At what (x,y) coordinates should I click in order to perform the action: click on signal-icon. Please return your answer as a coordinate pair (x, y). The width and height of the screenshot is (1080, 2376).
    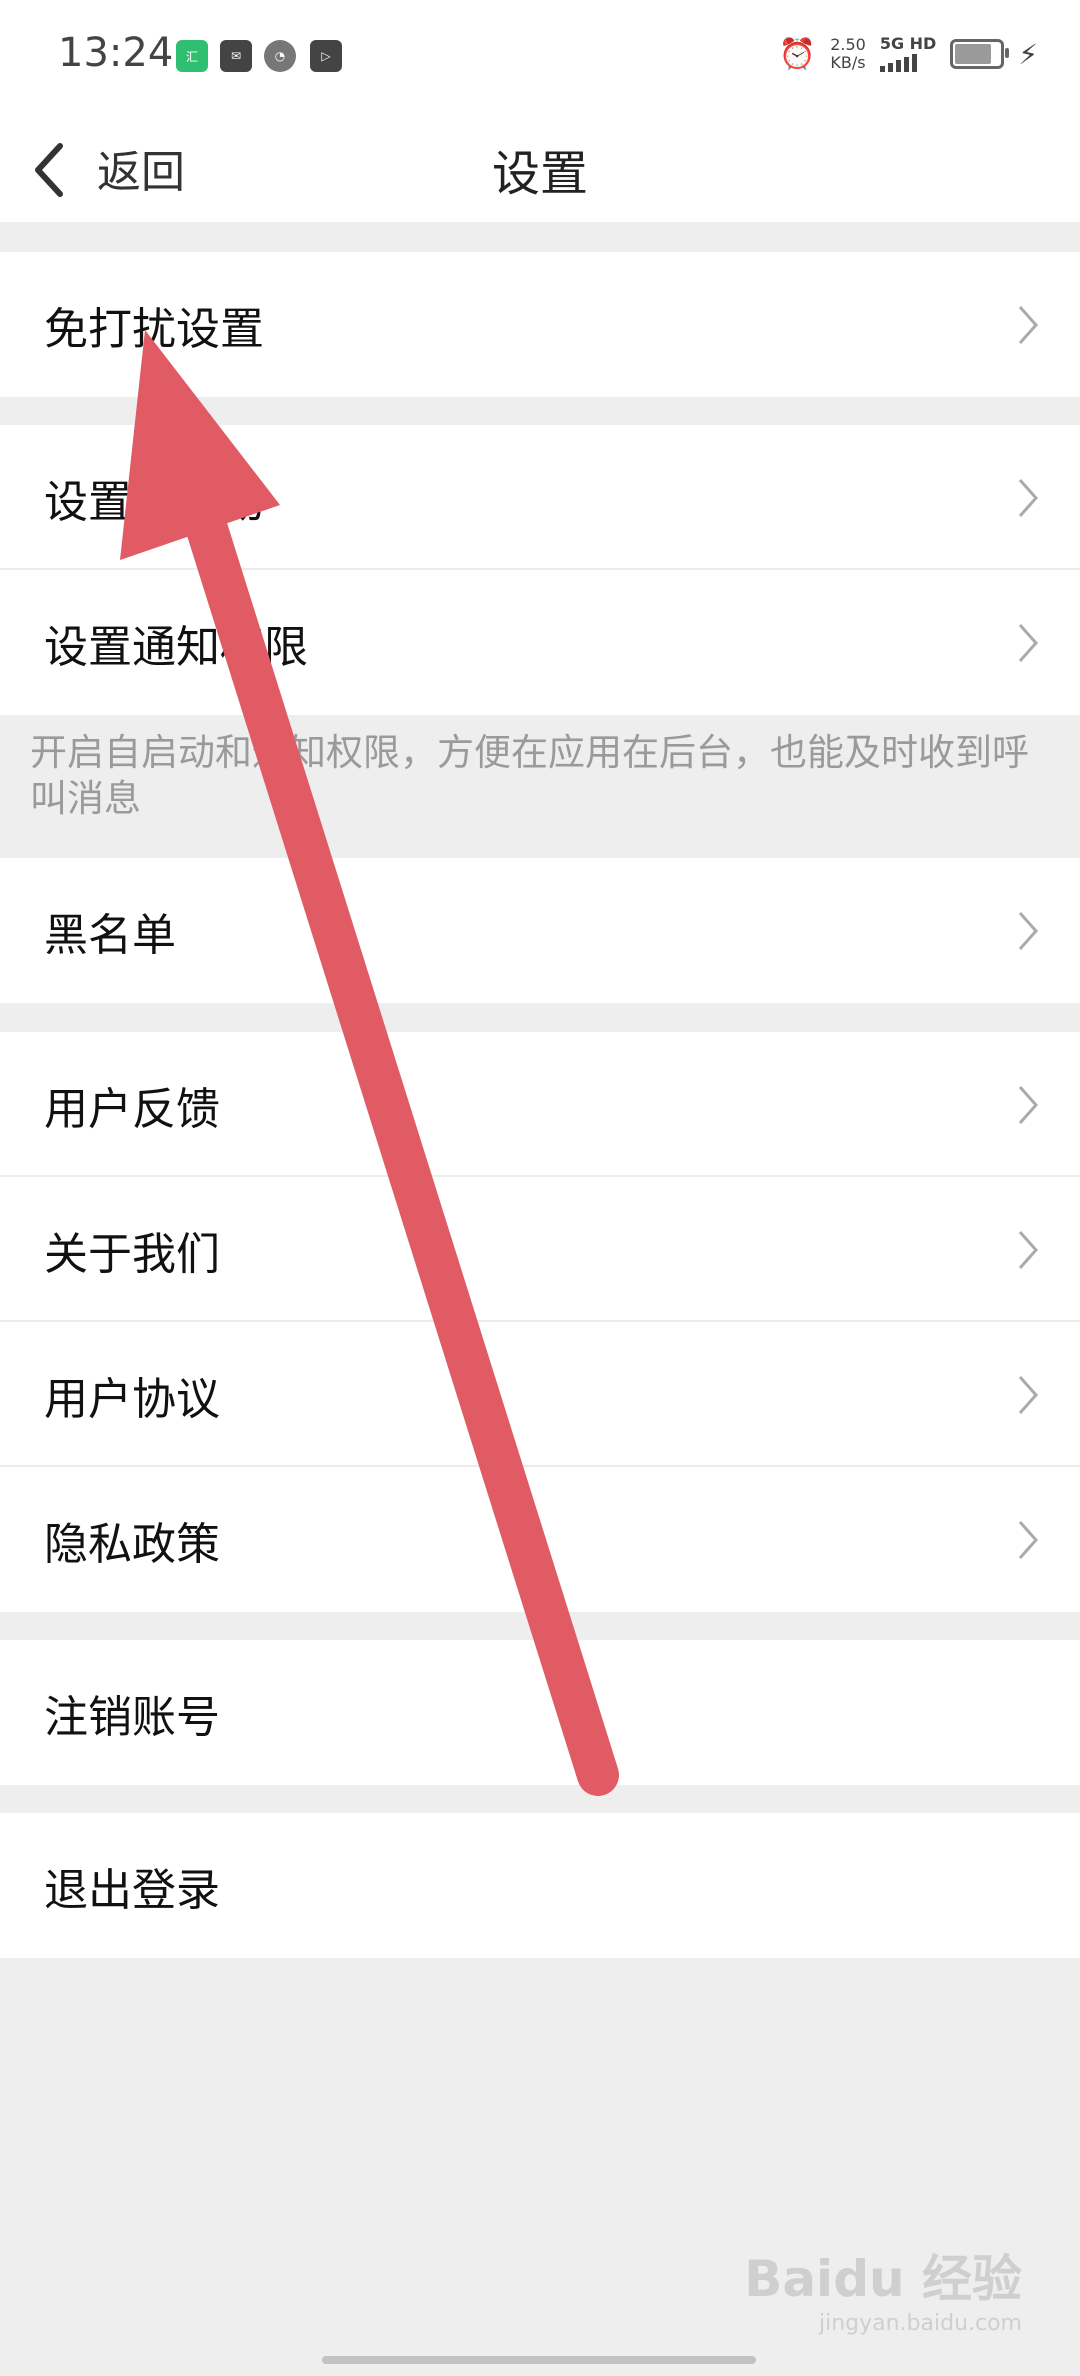
    Looking at the image, I should click on (908, 63).